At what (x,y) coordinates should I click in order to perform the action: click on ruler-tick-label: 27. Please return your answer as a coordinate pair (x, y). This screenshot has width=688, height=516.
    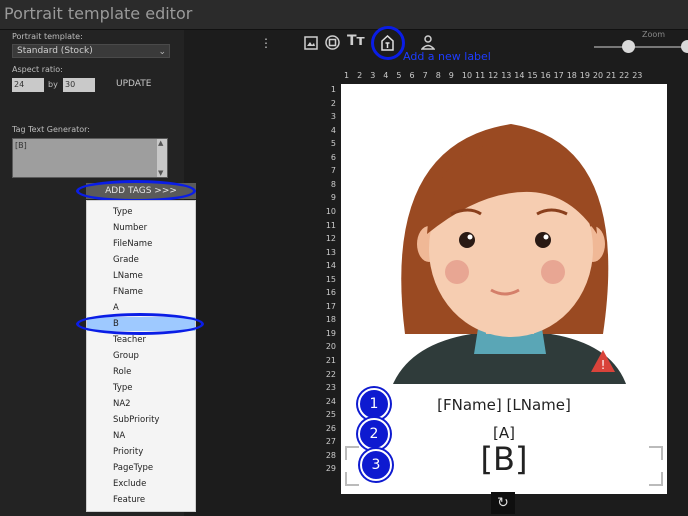
    Looking at the image, I should click on (330, 442).